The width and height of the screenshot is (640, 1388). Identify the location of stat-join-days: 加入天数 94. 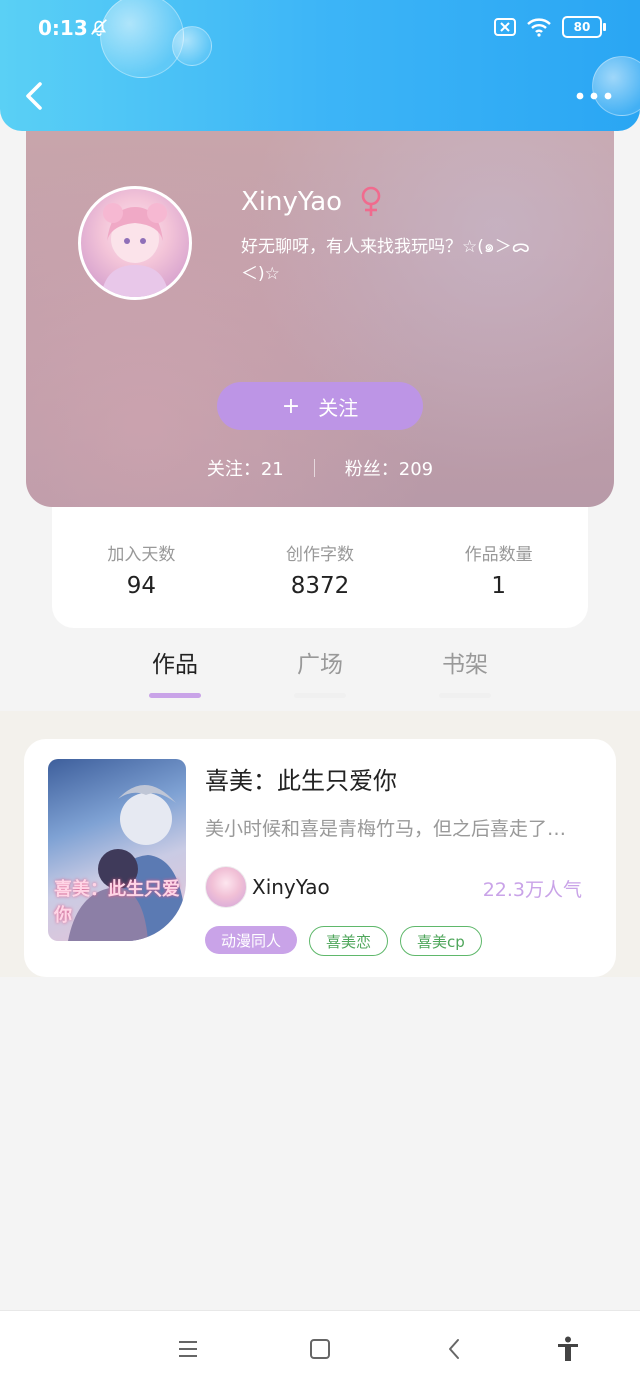
(141, 567).